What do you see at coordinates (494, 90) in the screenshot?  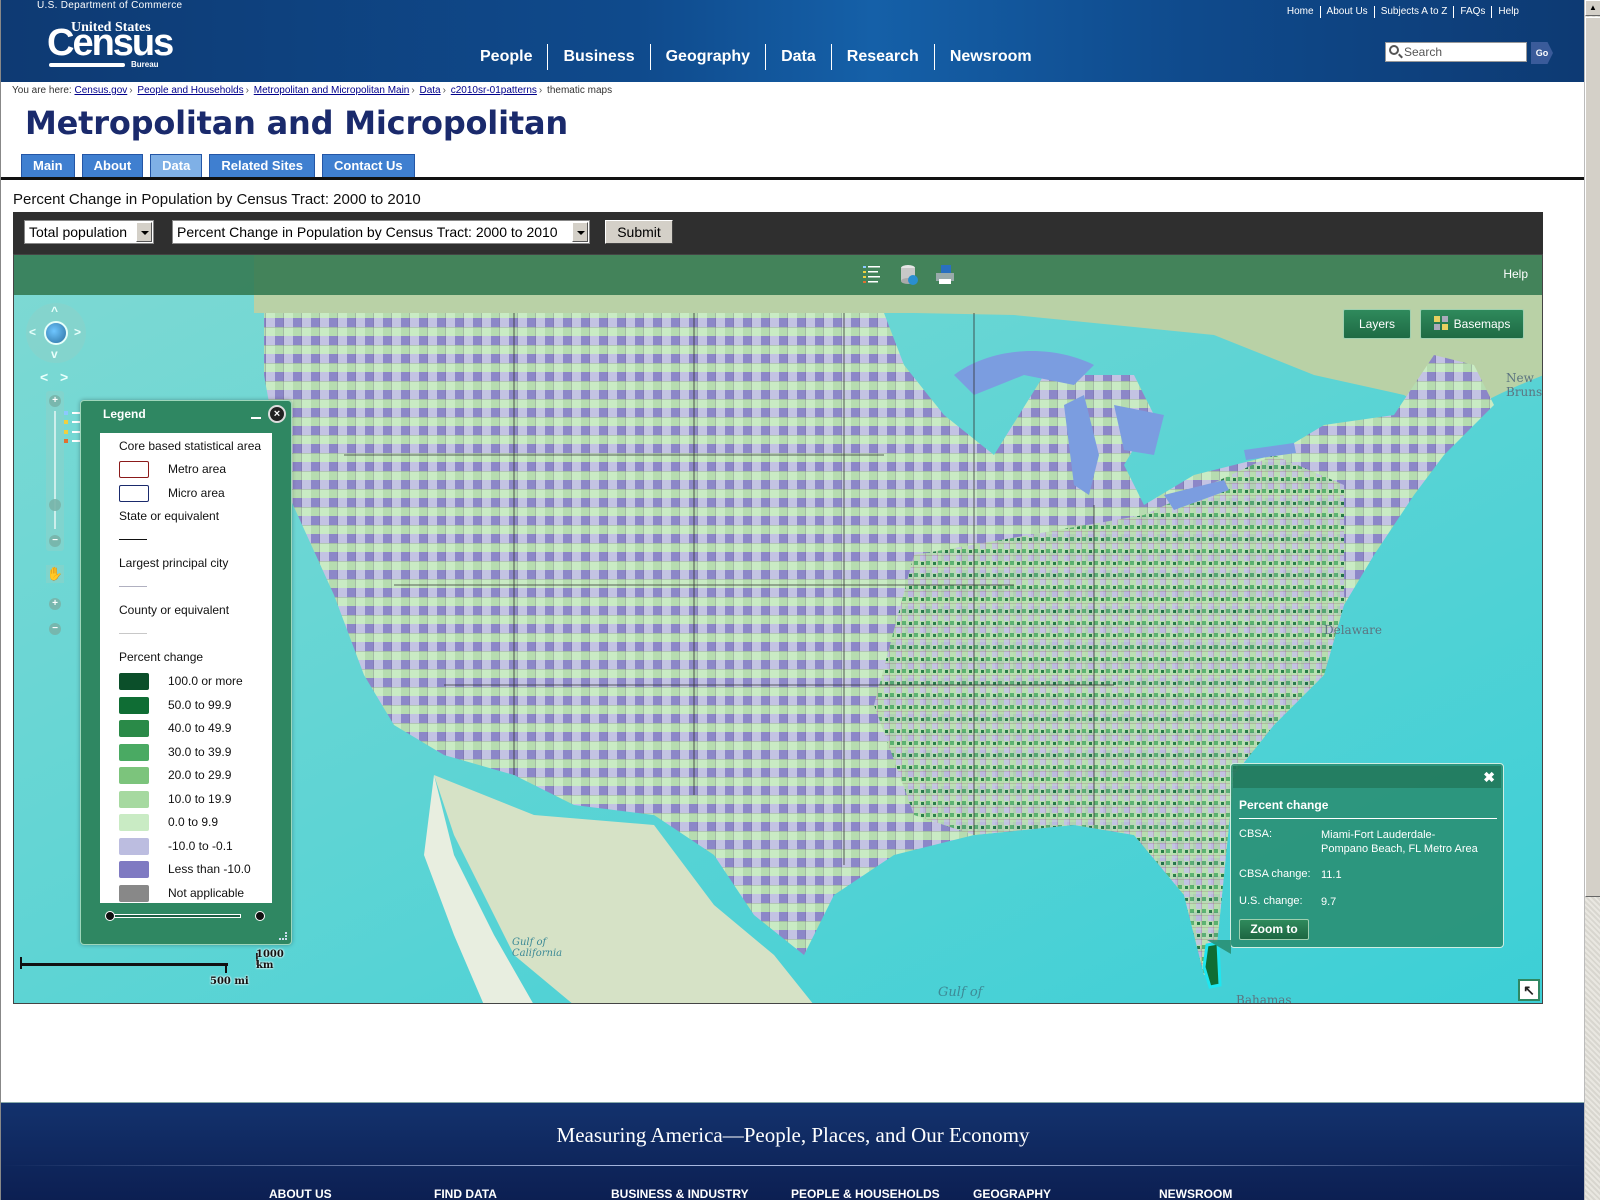 I see `breadcrumb-link-patterns: c2010sr-01patterns` at bounding box center [494, 90].